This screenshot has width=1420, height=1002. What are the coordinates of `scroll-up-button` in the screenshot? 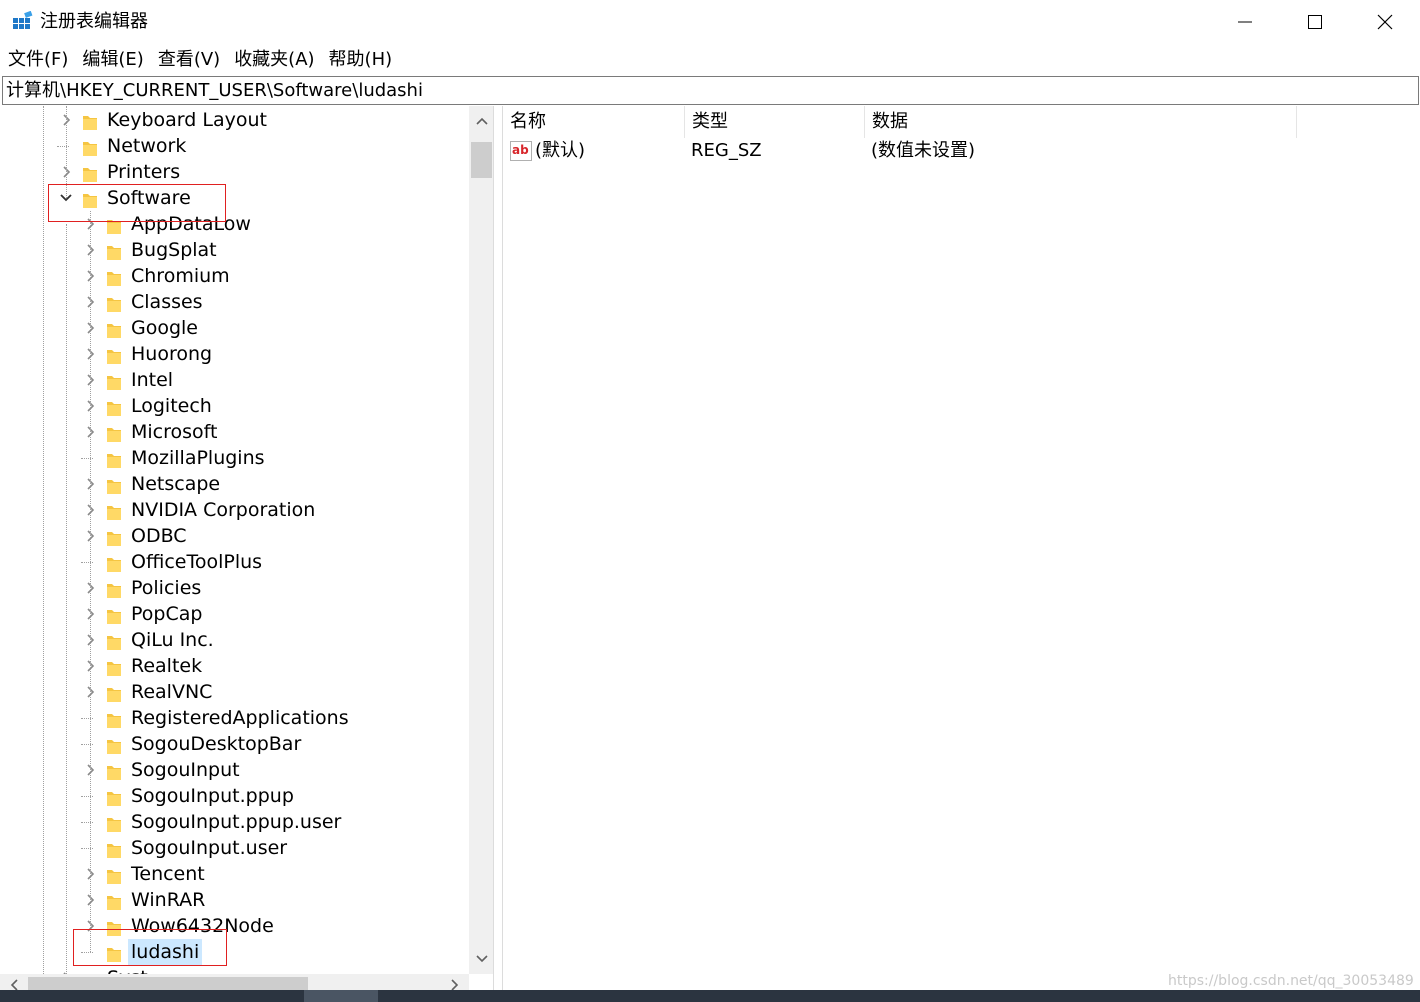 It's located at (481, 121).